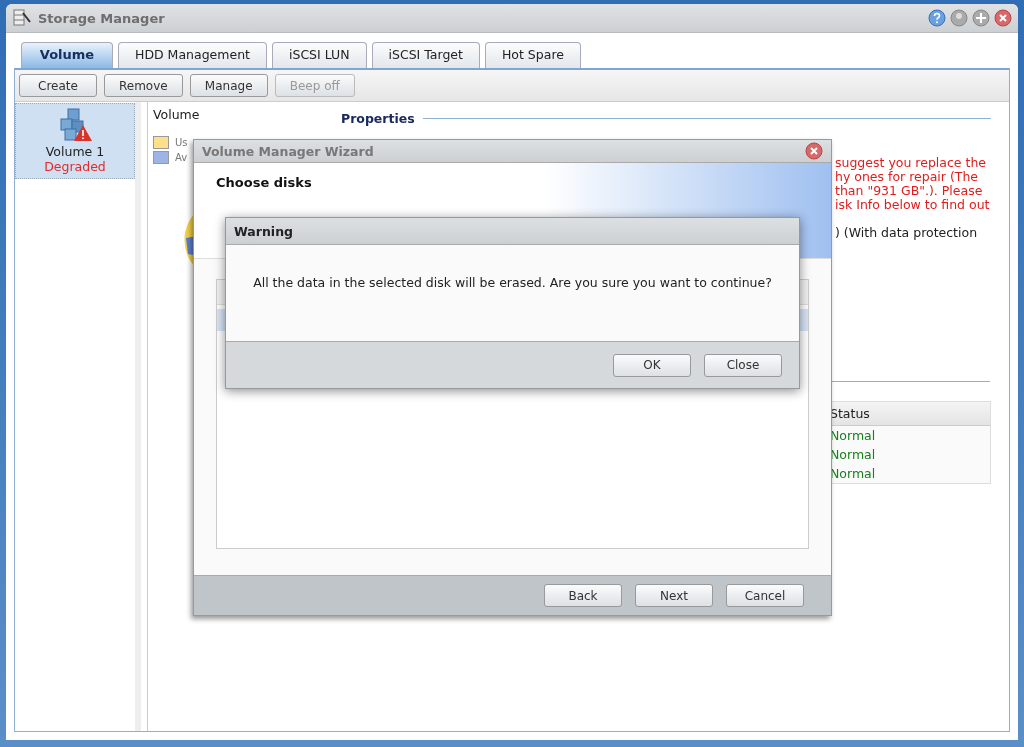 This screenshot has height=747, width=1024. Describe the element at coordinates (512, 283) in the screenshot. I see `warning-message: All the data in the selected disk will be erased. Are you sure you want to continue?` at that location.